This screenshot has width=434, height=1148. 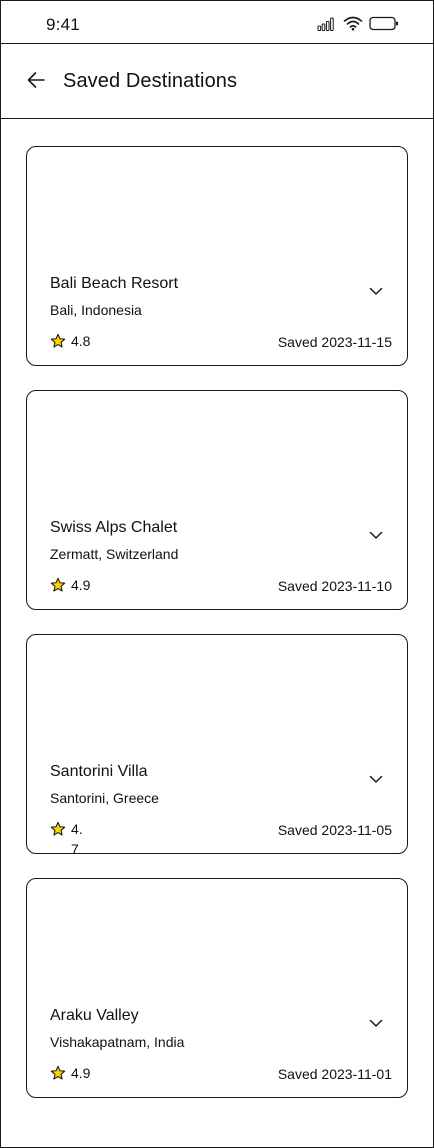 What do you see at coordinates (150, 81) in the screenshot?
I see `page-title: Saved Destinations` at bounding box center [150, 81].